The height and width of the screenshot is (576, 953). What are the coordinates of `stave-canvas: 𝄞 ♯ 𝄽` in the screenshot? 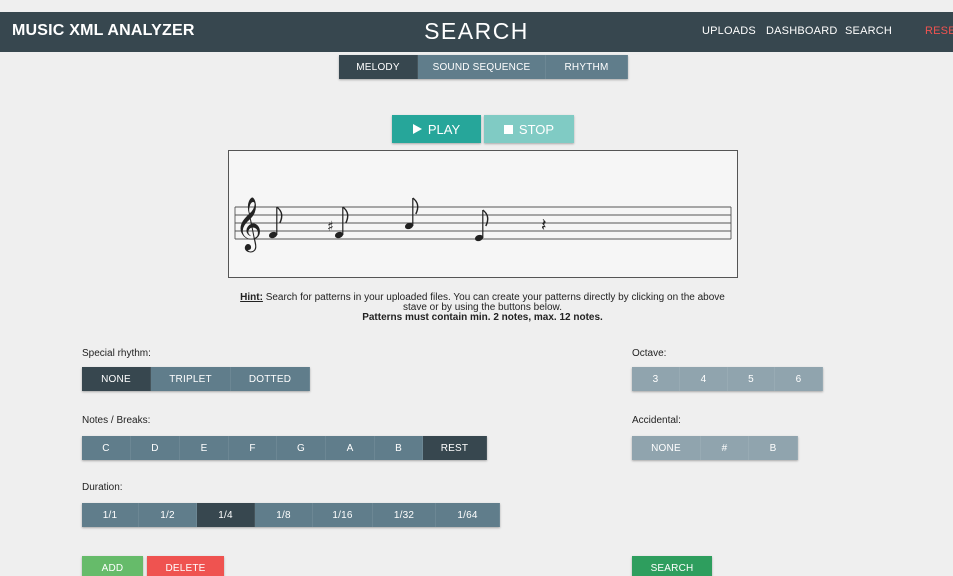 It's located at (483, 214).